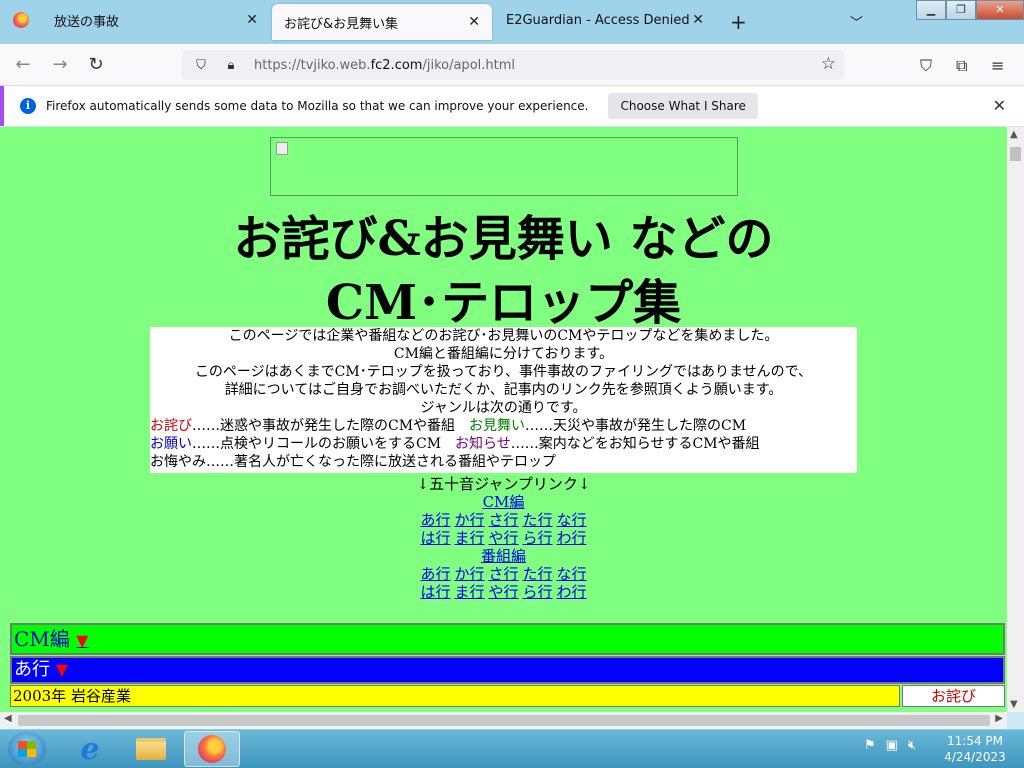 The width and height of the screenshot is (1024, 768). I want to click on folder-icon, so click(151, 749).